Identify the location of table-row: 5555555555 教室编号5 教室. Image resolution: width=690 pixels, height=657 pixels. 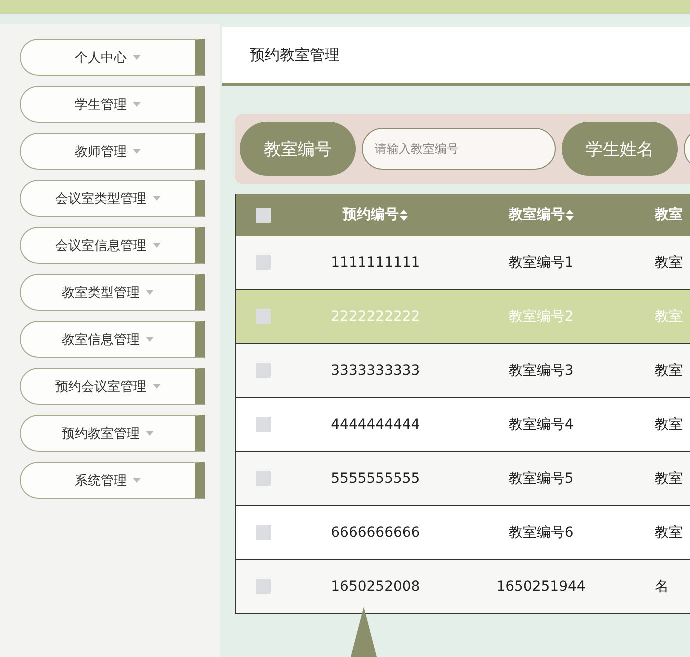
(463, 479).